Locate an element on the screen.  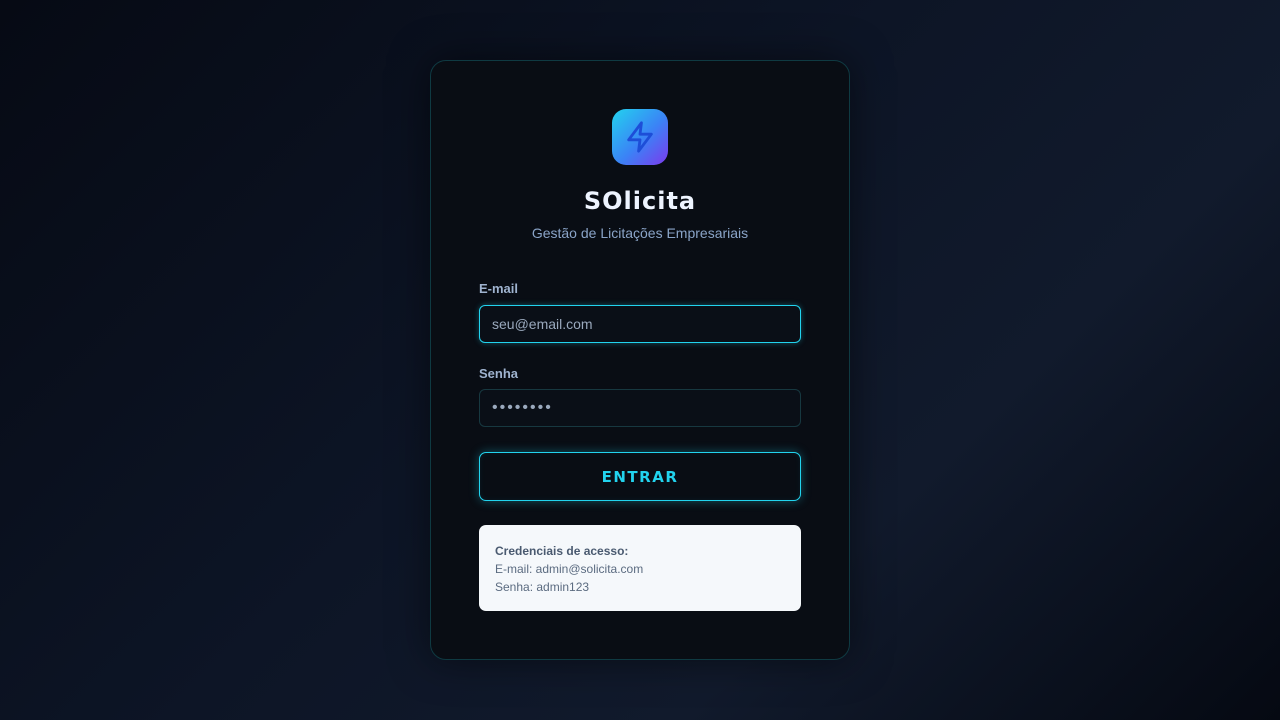
app-logo is located at coordinates (640, 137).